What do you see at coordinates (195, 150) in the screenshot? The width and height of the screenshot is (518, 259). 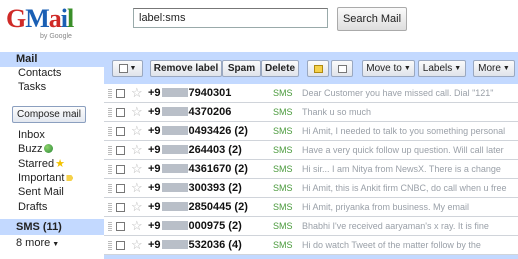 I see `sender: +9 264403 (2)` at bounding box center [195, 150].